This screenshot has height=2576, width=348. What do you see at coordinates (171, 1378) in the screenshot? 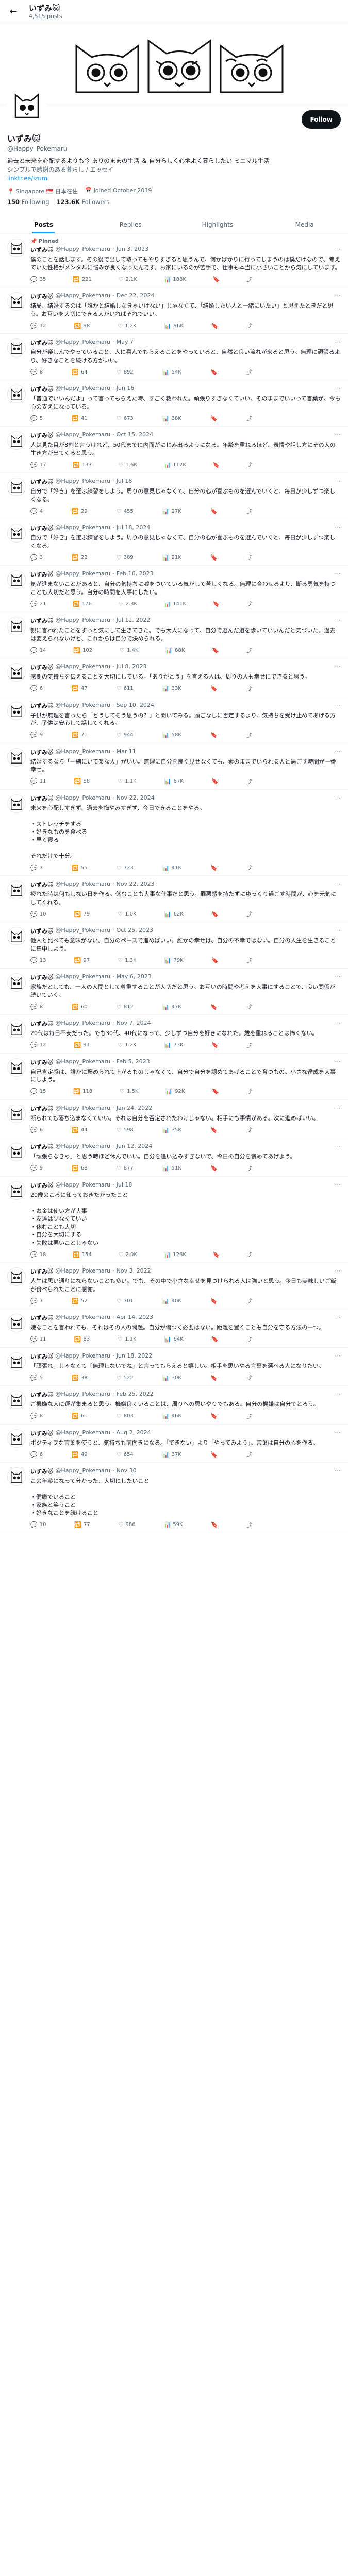
I see `views-button: 📊 30K` at bounding box center [171, 1378].